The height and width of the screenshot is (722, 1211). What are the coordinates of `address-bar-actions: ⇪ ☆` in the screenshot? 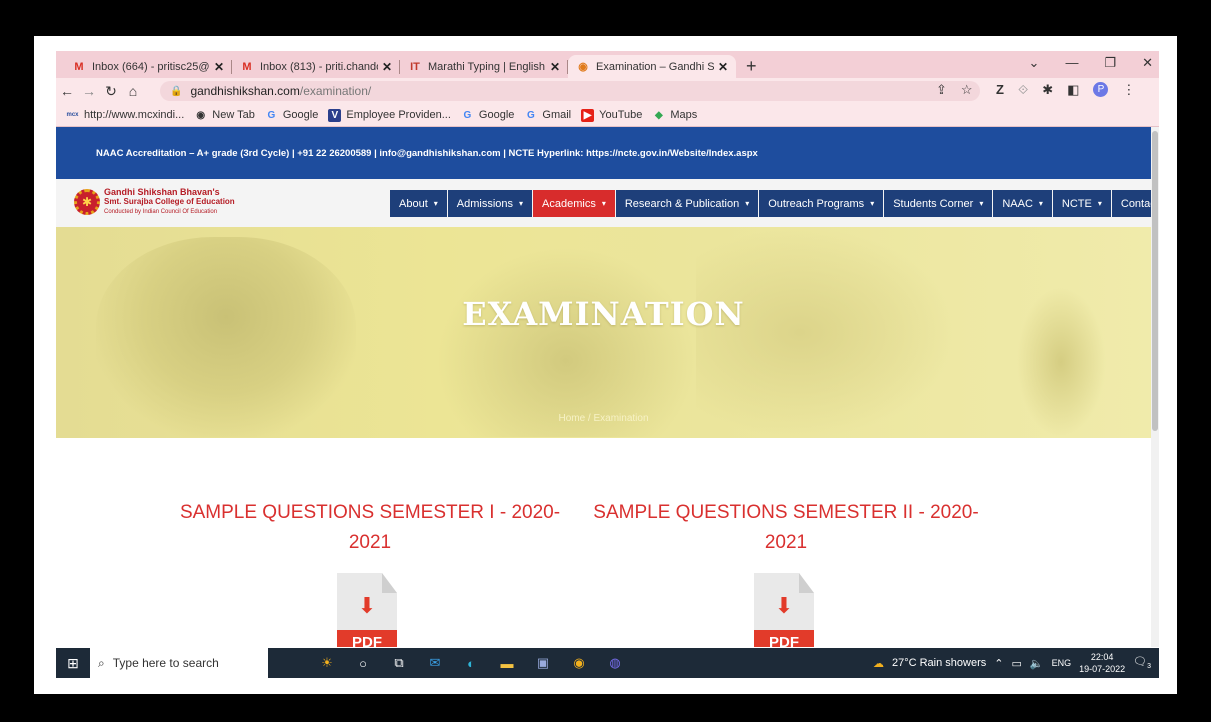 It's located at (954, 90).